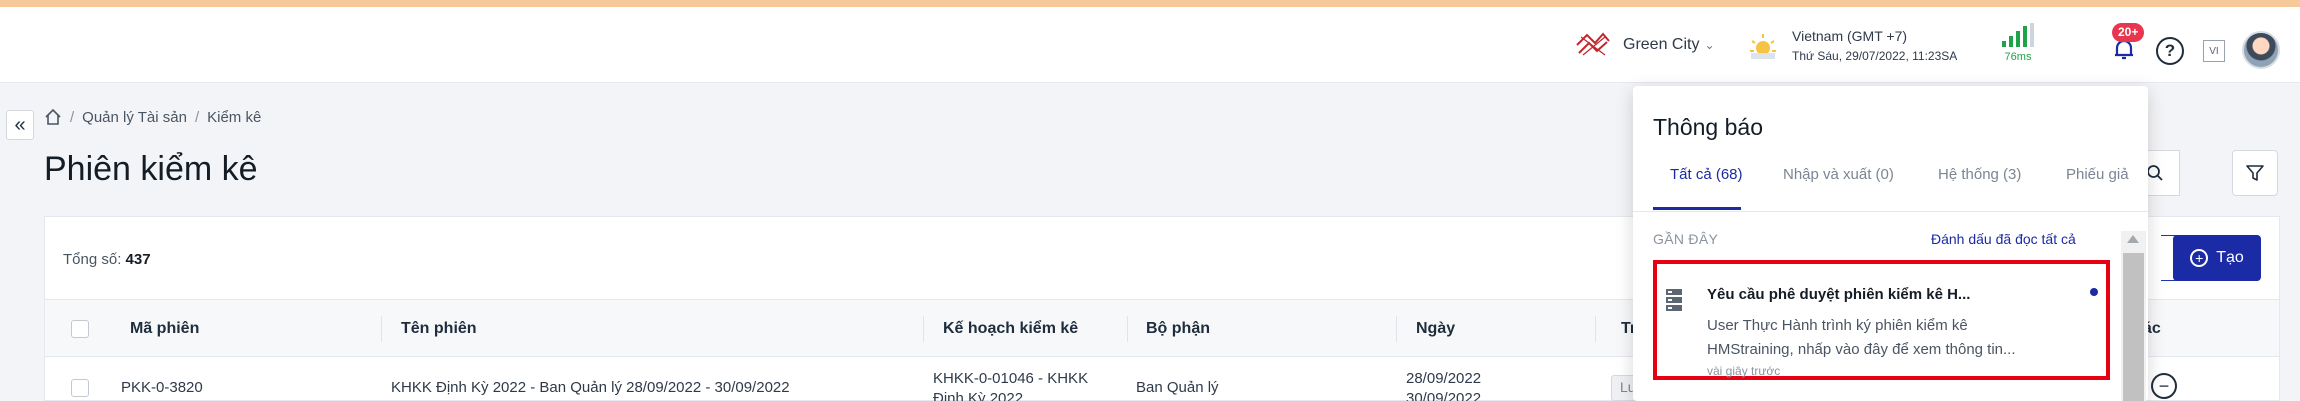 The height and width of the screenshot is (401, 2300). Describe the element at coordinates (2018, 57) in the screenshot. I see `latency-label: 76ms` at that location.